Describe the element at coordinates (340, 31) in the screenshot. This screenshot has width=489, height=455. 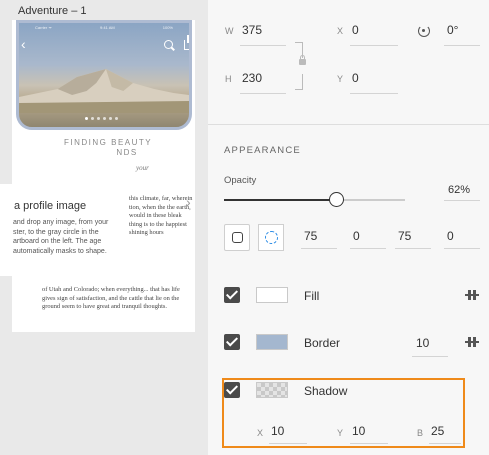
I see `x-label: X` at that location.